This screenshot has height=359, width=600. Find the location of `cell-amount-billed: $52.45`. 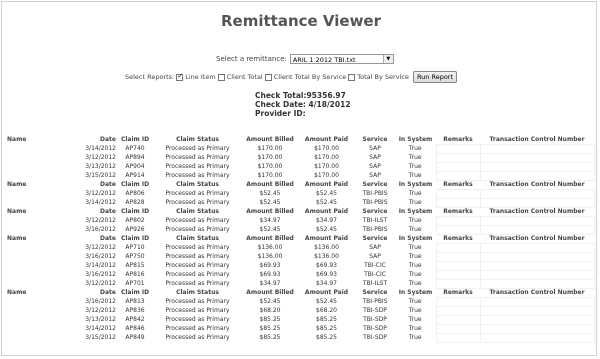

cell-amount-billed: $52.45 is located at coordinates (270, 229).